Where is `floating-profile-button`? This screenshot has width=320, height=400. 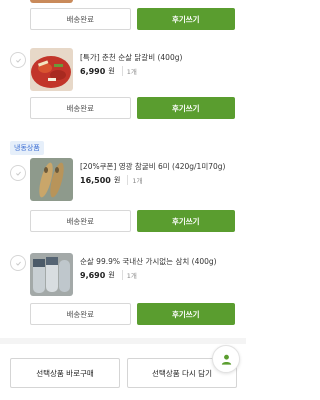
floating-profile-button is located at coordinates (226, 359).